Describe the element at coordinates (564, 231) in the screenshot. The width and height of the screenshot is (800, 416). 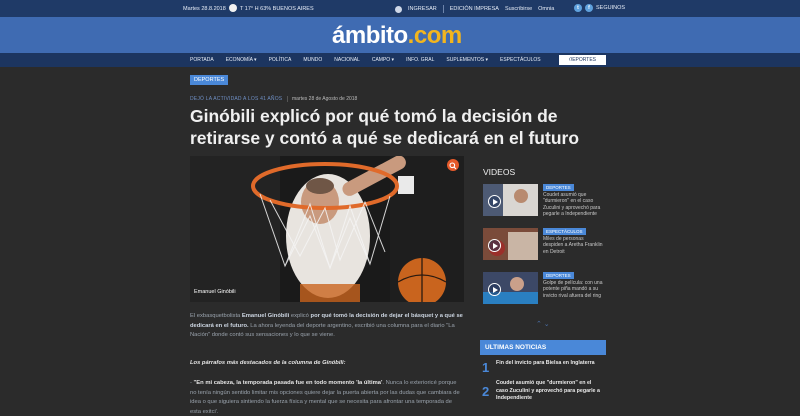
I see `video-tag: ESPECTÁCULOS` at that location.